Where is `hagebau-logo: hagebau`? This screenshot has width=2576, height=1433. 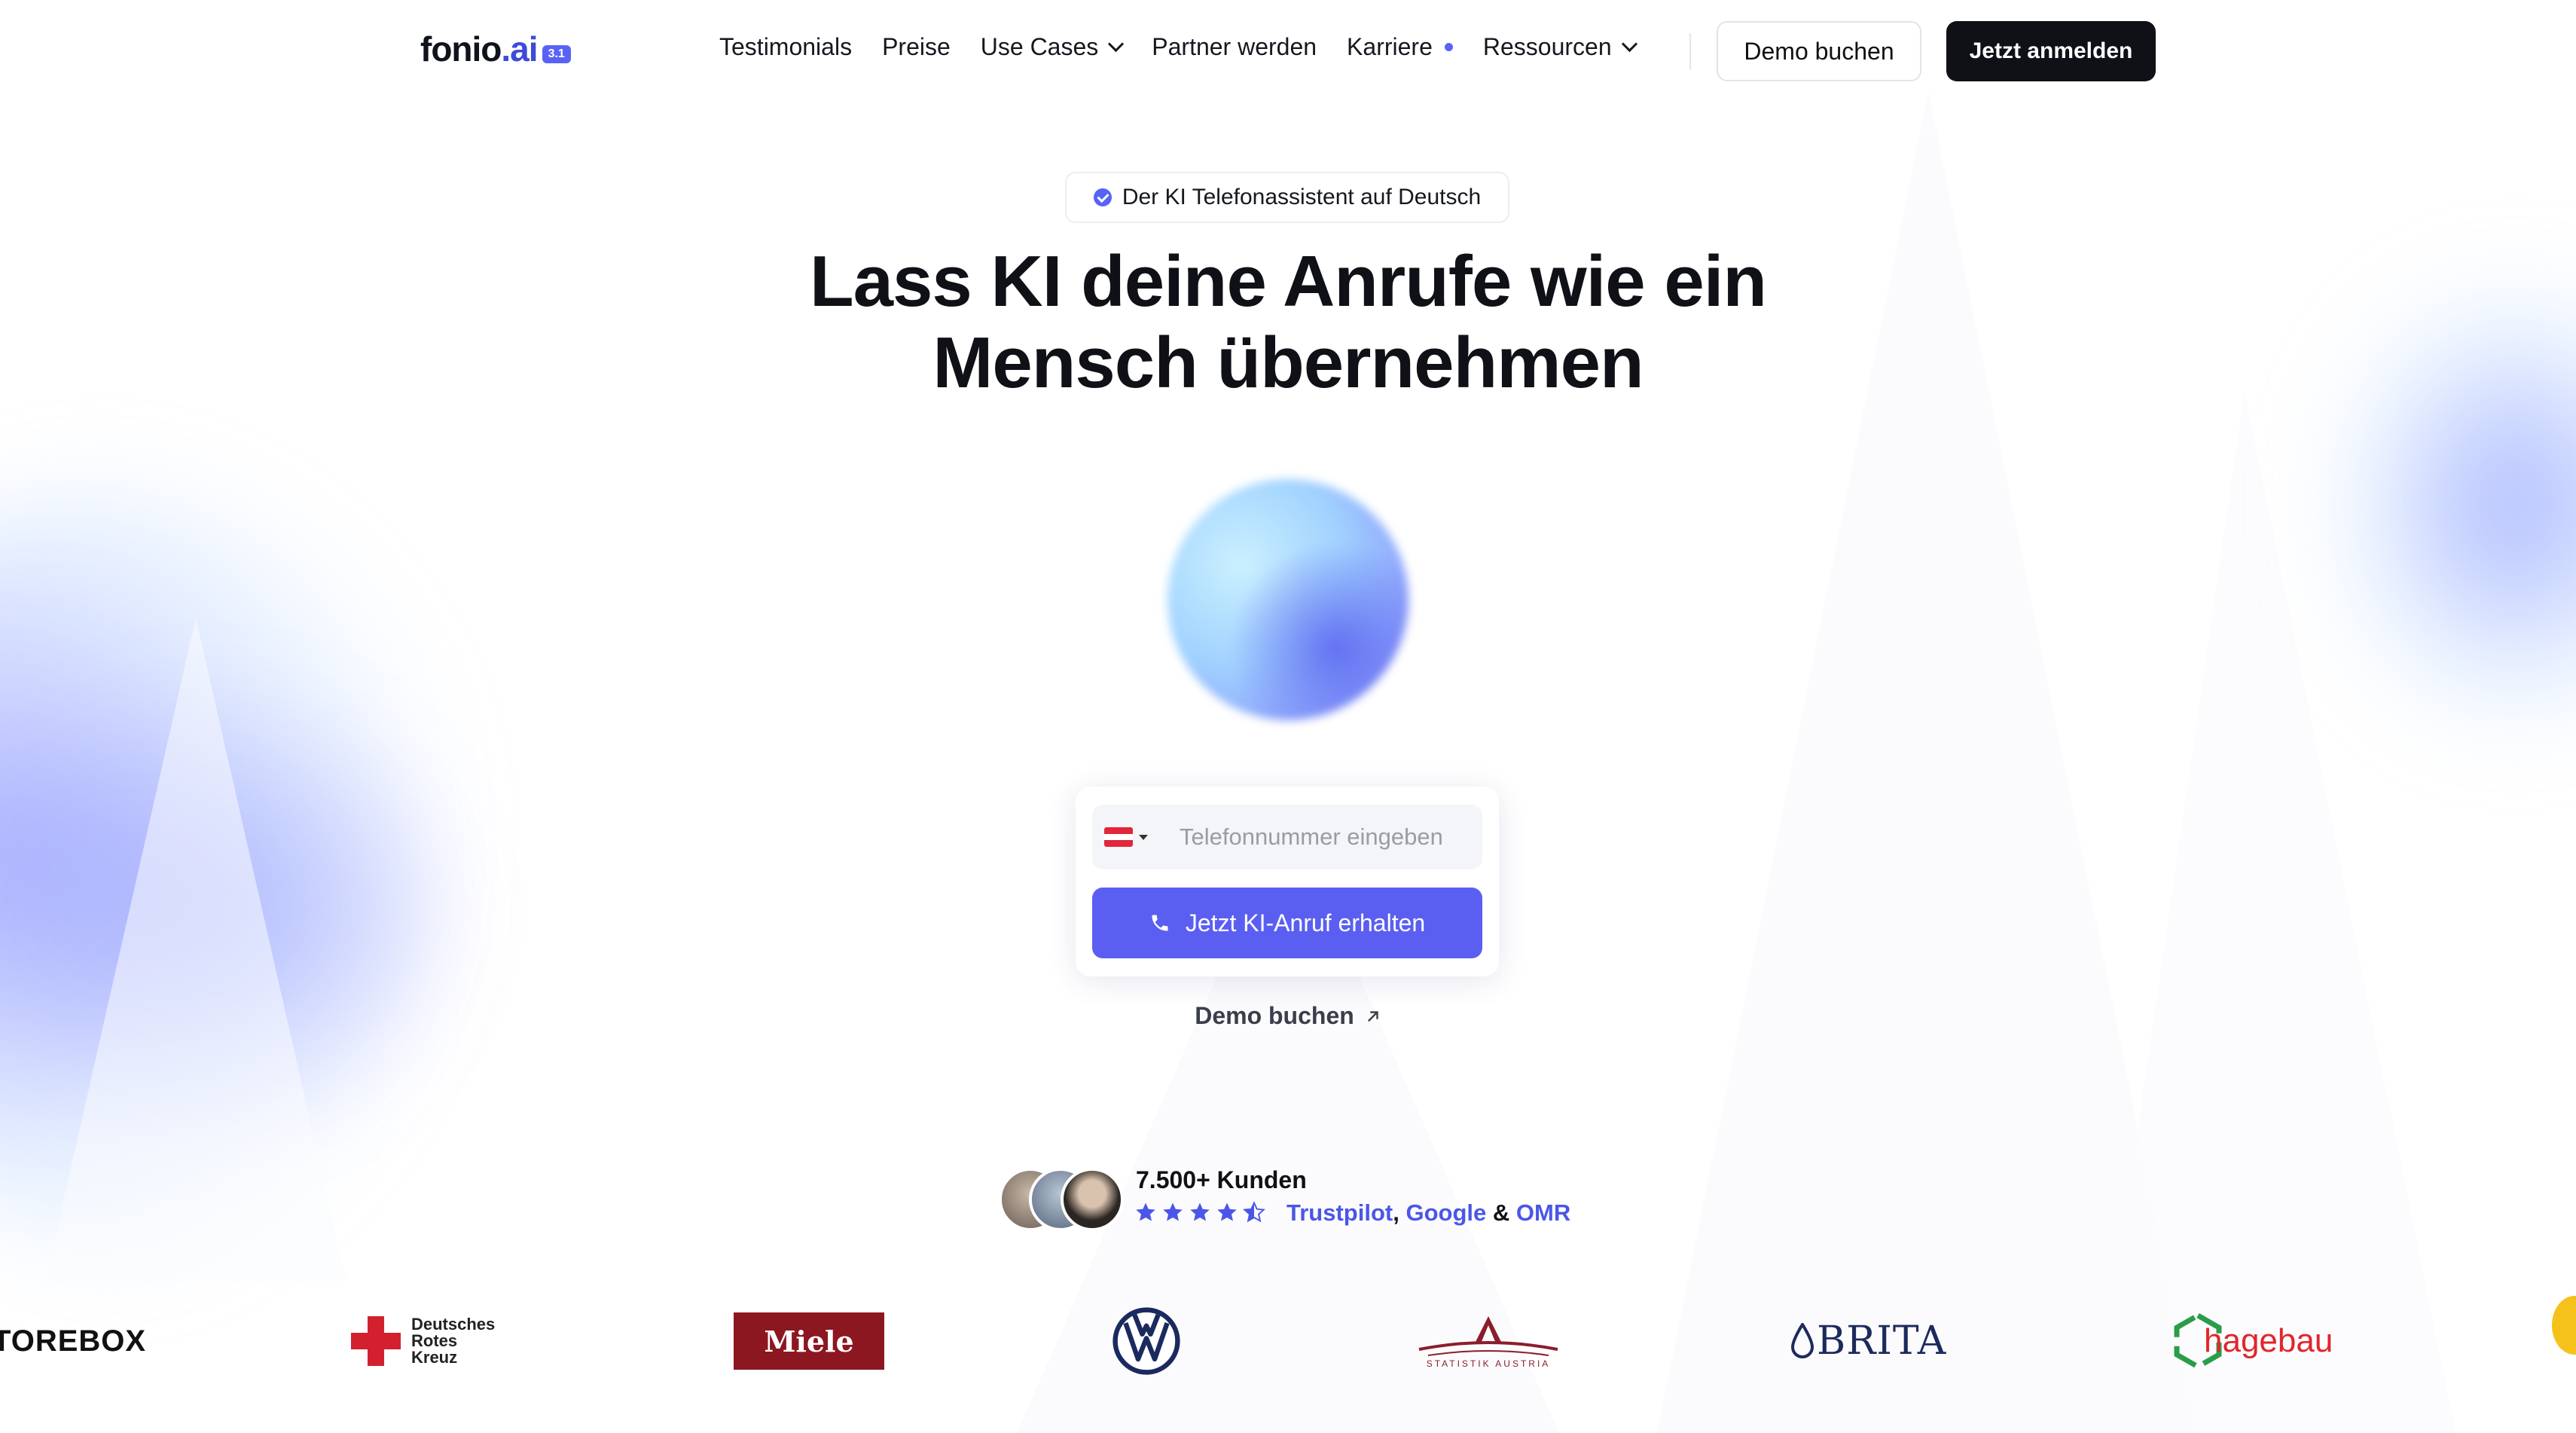
hagebau-logo: hagebau is located at coordinates (2254, 1341).